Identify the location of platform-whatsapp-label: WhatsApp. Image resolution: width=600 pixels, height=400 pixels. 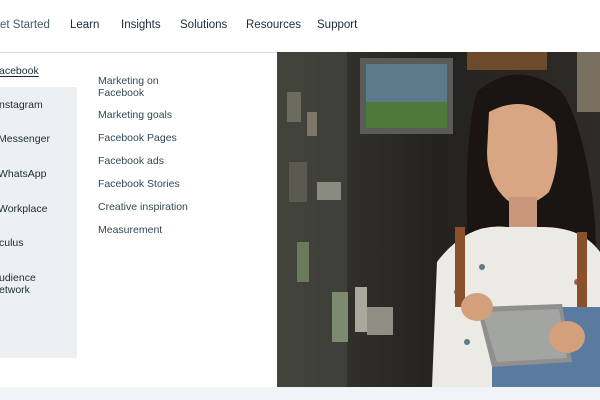
(23, 174).